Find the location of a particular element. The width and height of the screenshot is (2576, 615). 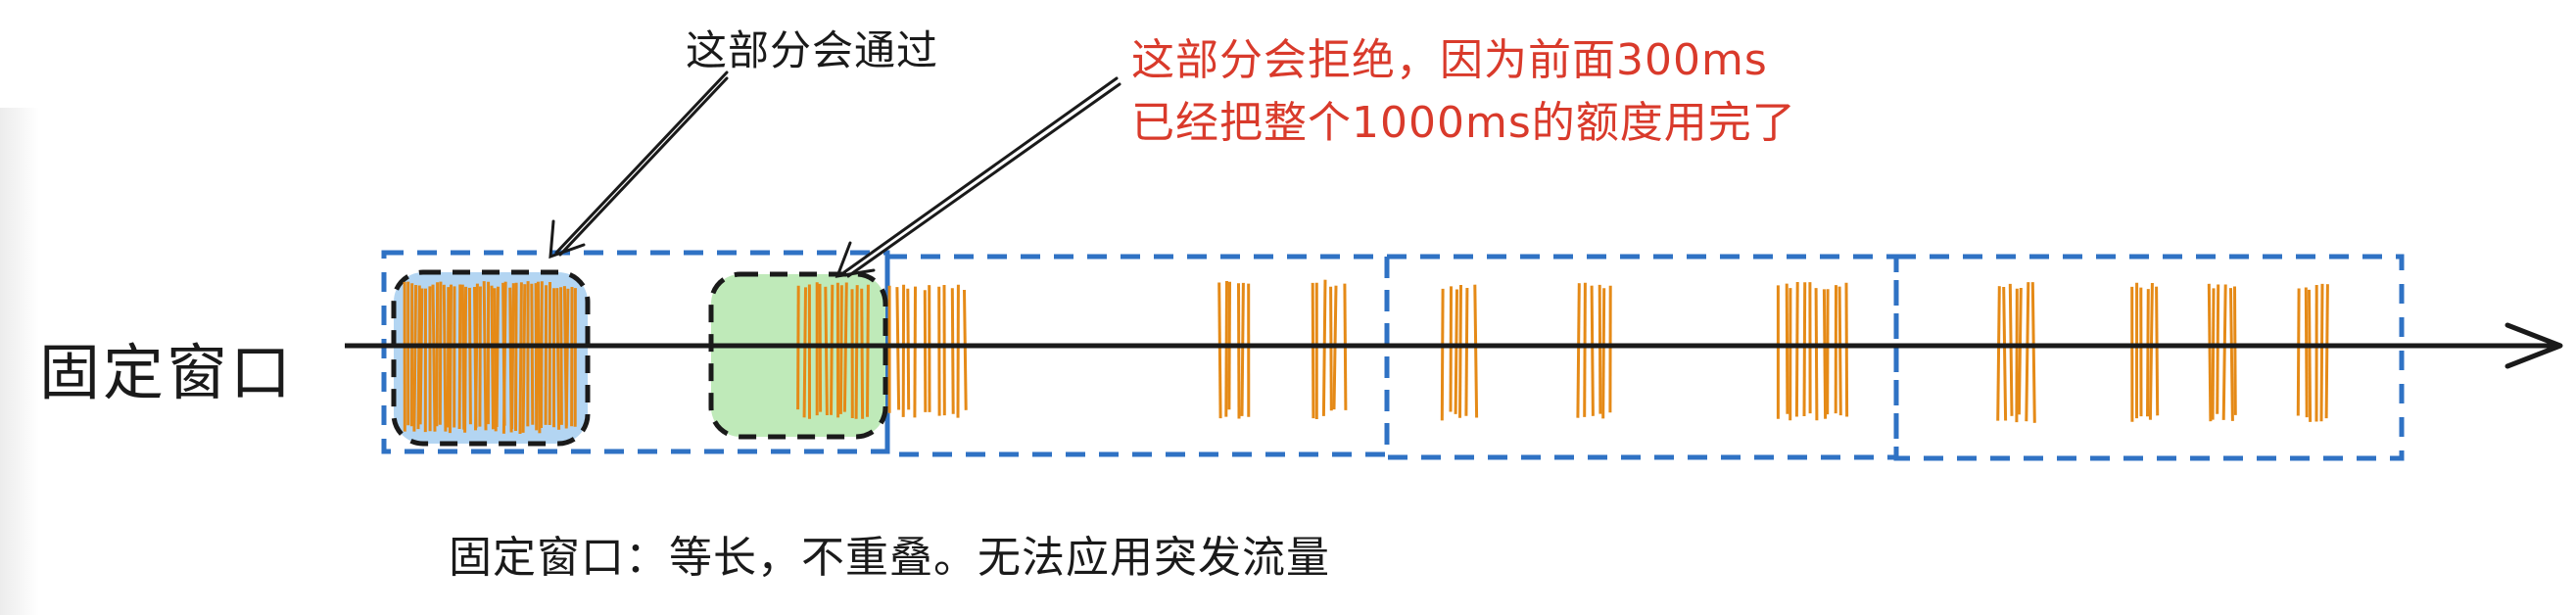

time-axis is located at coordinates (1454, 345).